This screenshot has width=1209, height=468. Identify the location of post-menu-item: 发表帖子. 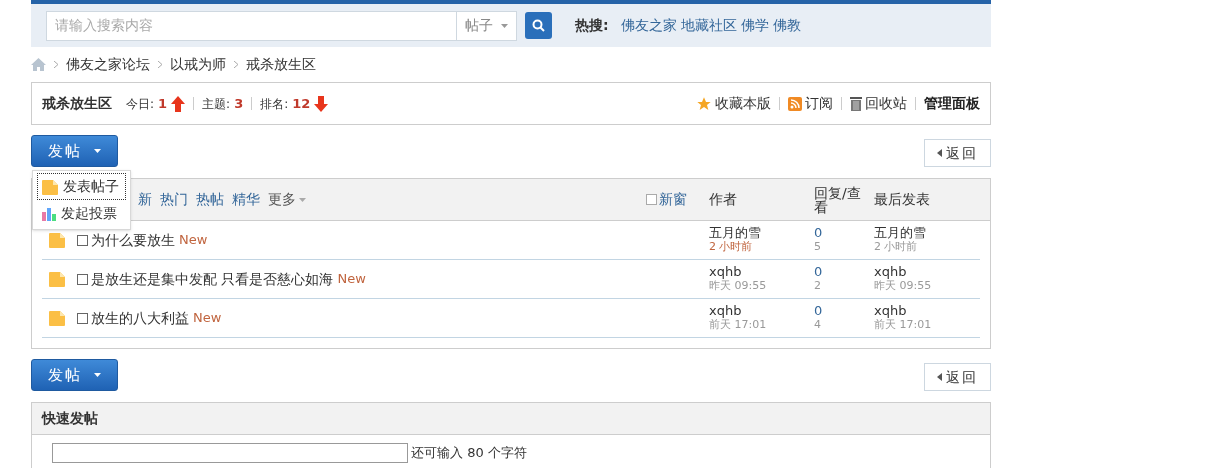
(81, 186).